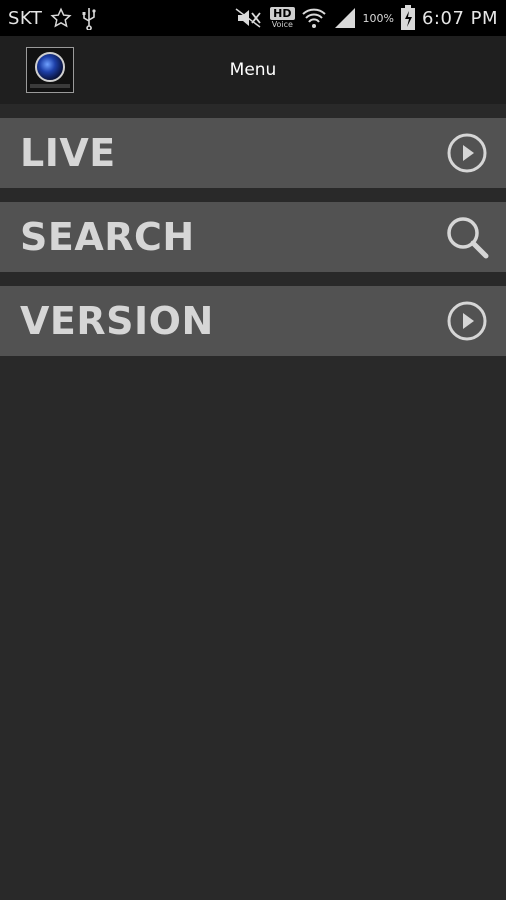  Describe the element at coordinates (50, 86) in the screenshot. I see `logo-strip` at that location.